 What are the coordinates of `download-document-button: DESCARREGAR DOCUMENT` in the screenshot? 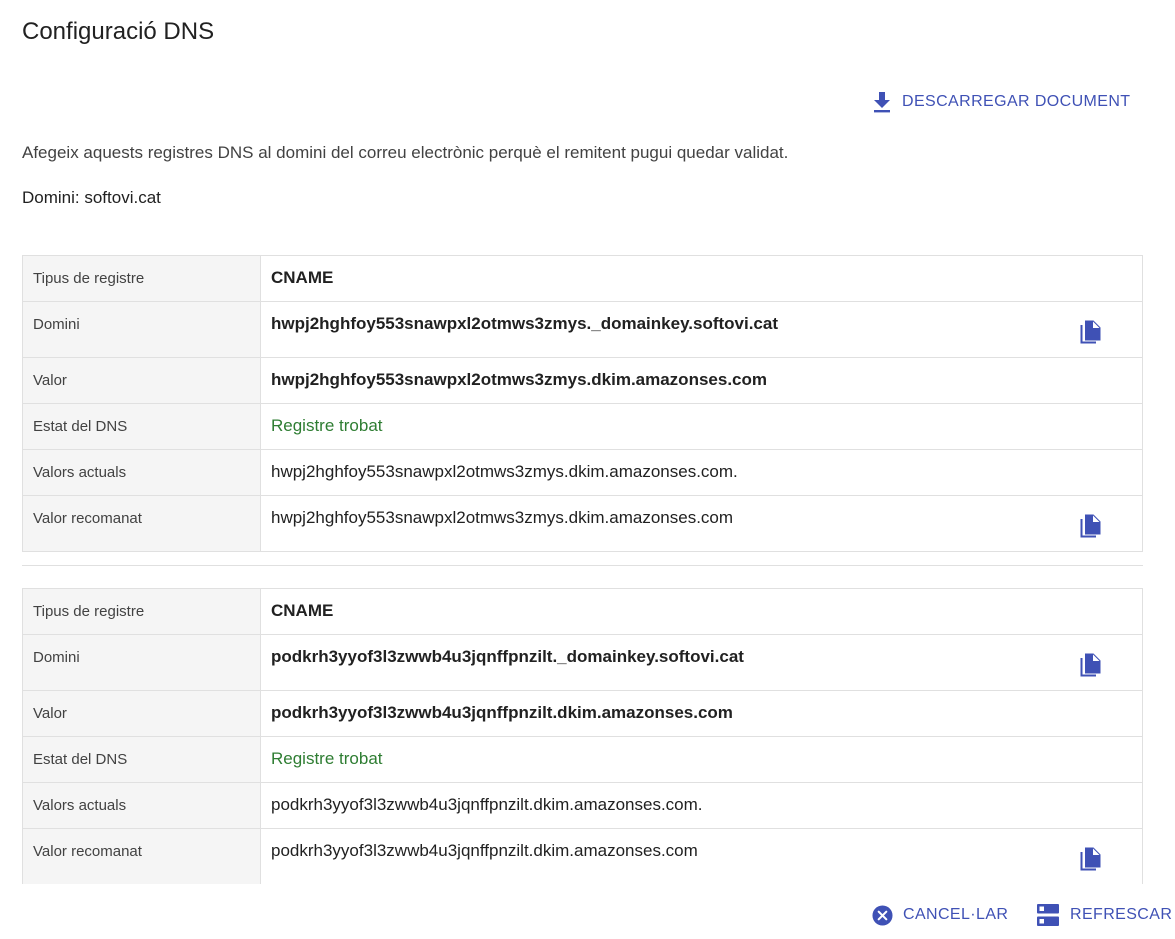 It's located at (1001, 102).